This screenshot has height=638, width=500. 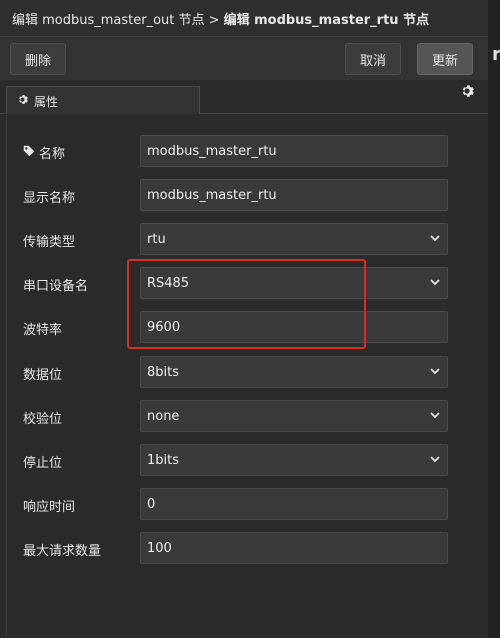 What do you see at coordinates (49, 507) in the screenshot?
I see `response-time-label: 响应时间` at bounding box center [49, 507].